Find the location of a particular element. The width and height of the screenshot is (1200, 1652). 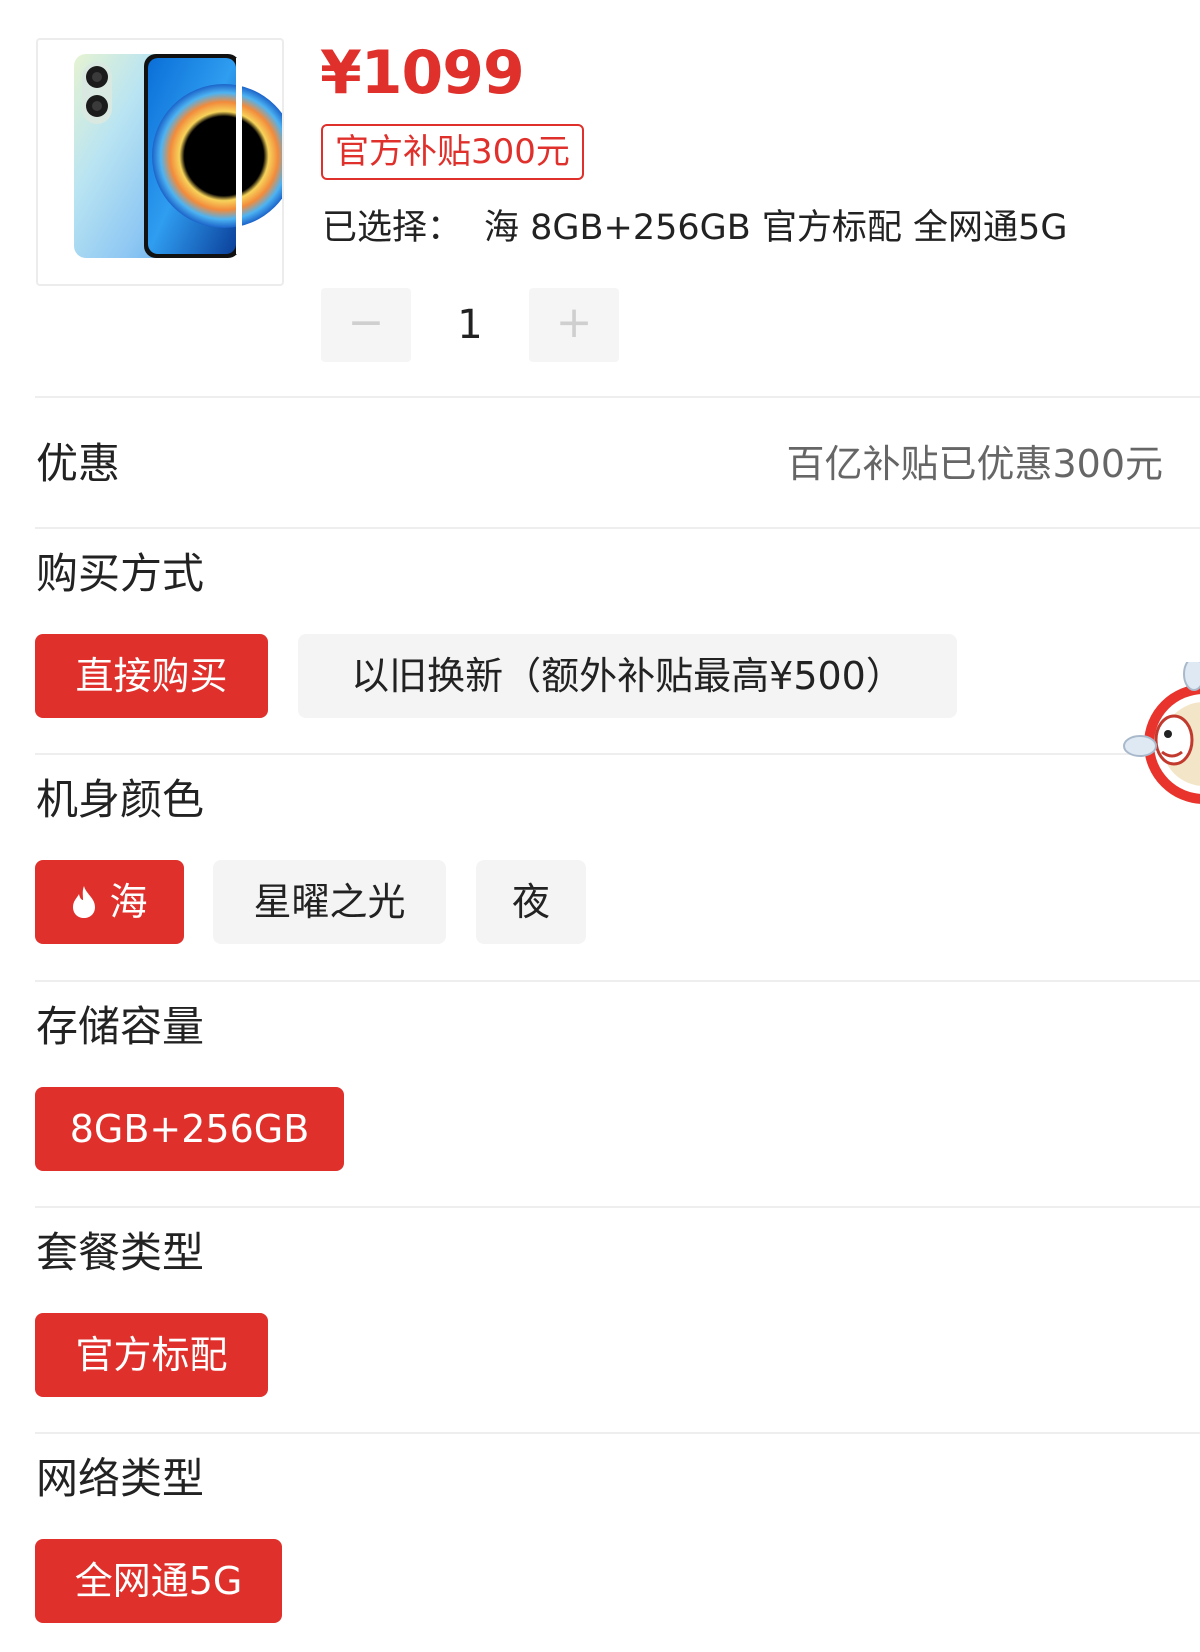

option-storage-8-256: 8GB+256GB is located at coordinates (189, 1129).